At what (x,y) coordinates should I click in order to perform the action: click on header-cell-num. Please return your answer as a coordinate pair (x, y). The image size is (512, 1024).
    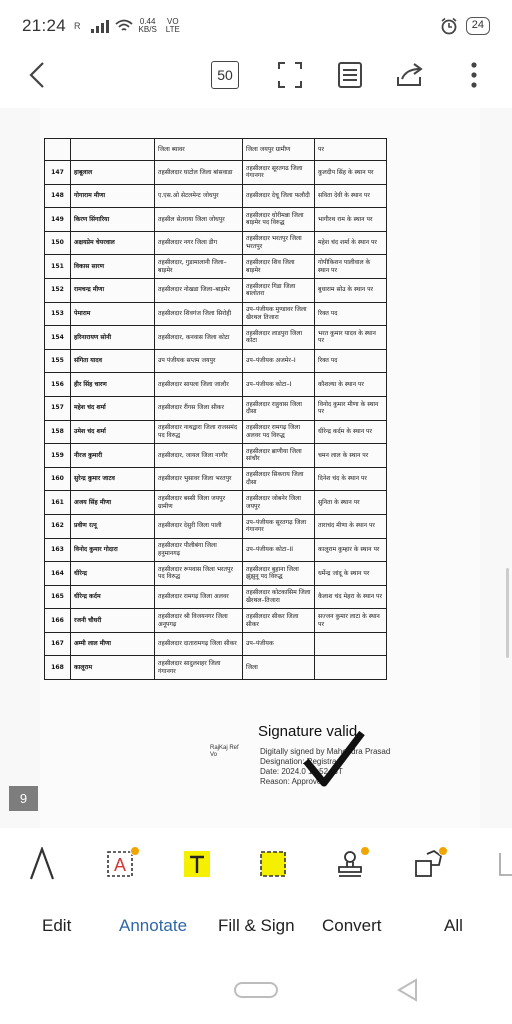
    Looking at the image, I should click on (57, 149).